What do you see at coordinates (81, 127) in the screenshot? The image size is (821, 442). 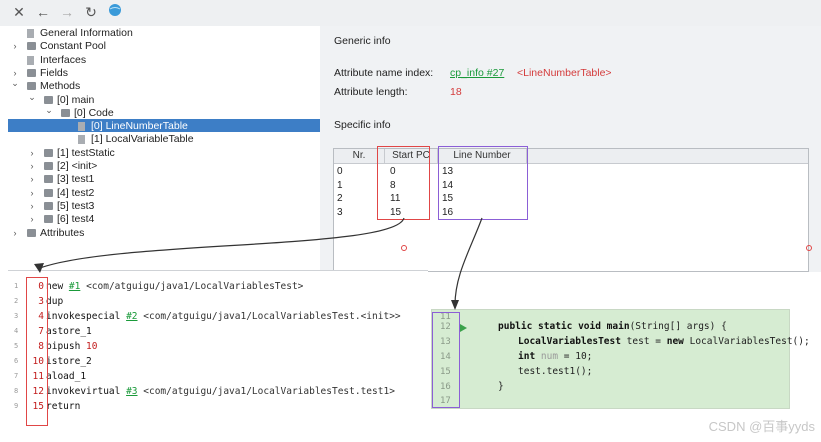 I see `file-icon` at bounding box center [81, 127].